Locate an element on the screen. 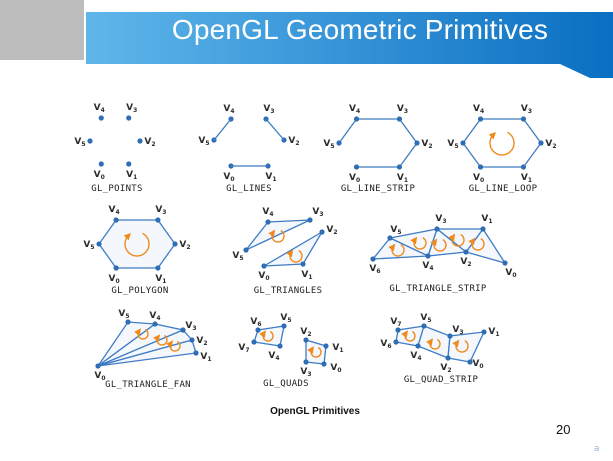  primitive-quad-strip: V7 V5 V6 V4 V3 V1 V2 V0 GL_QUAD_STRIP is located at coordinates (439, 349).